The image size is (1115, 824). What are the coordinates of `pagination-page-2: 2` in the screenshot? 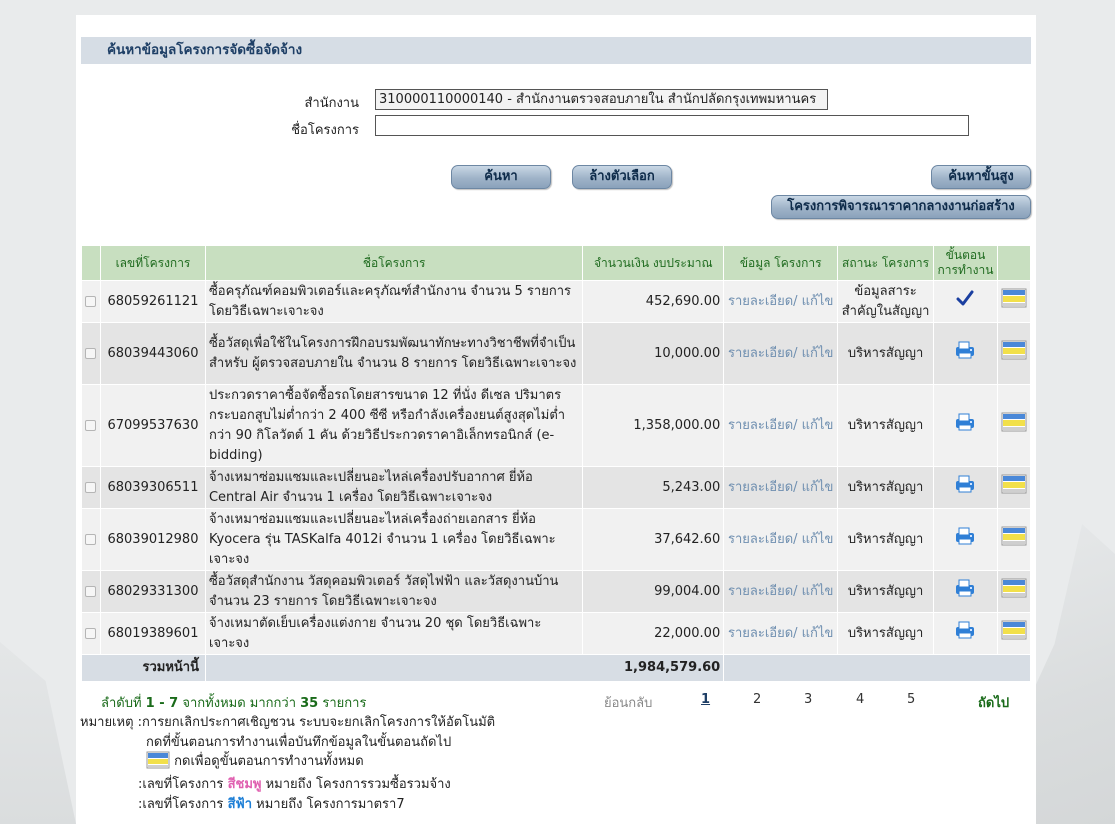 It's located at (757, 699).